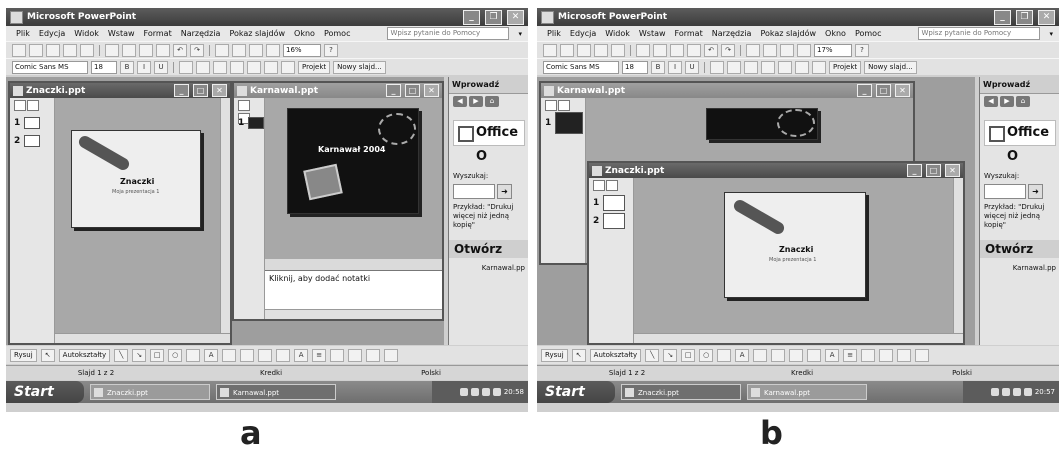  What do you see at coordinates (788, 33) in the screenshot?
I see `menu-pokaz-slajdow: Pokaz slajdów` at bounding box center [788, 33].